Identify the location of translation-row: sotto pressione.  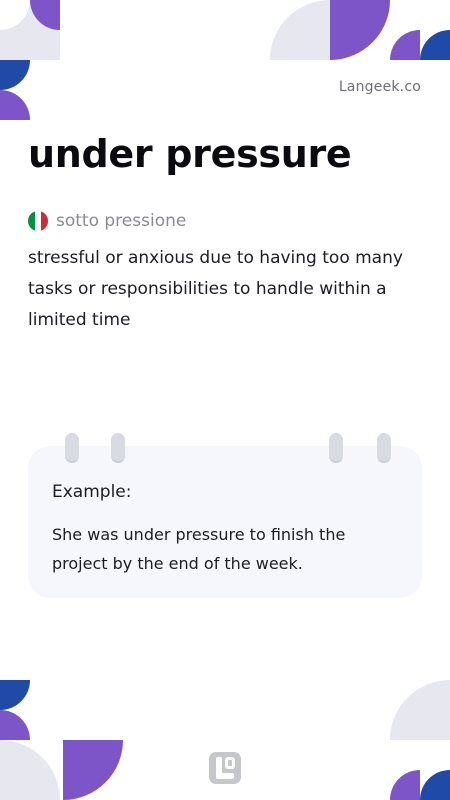
(107, 221).